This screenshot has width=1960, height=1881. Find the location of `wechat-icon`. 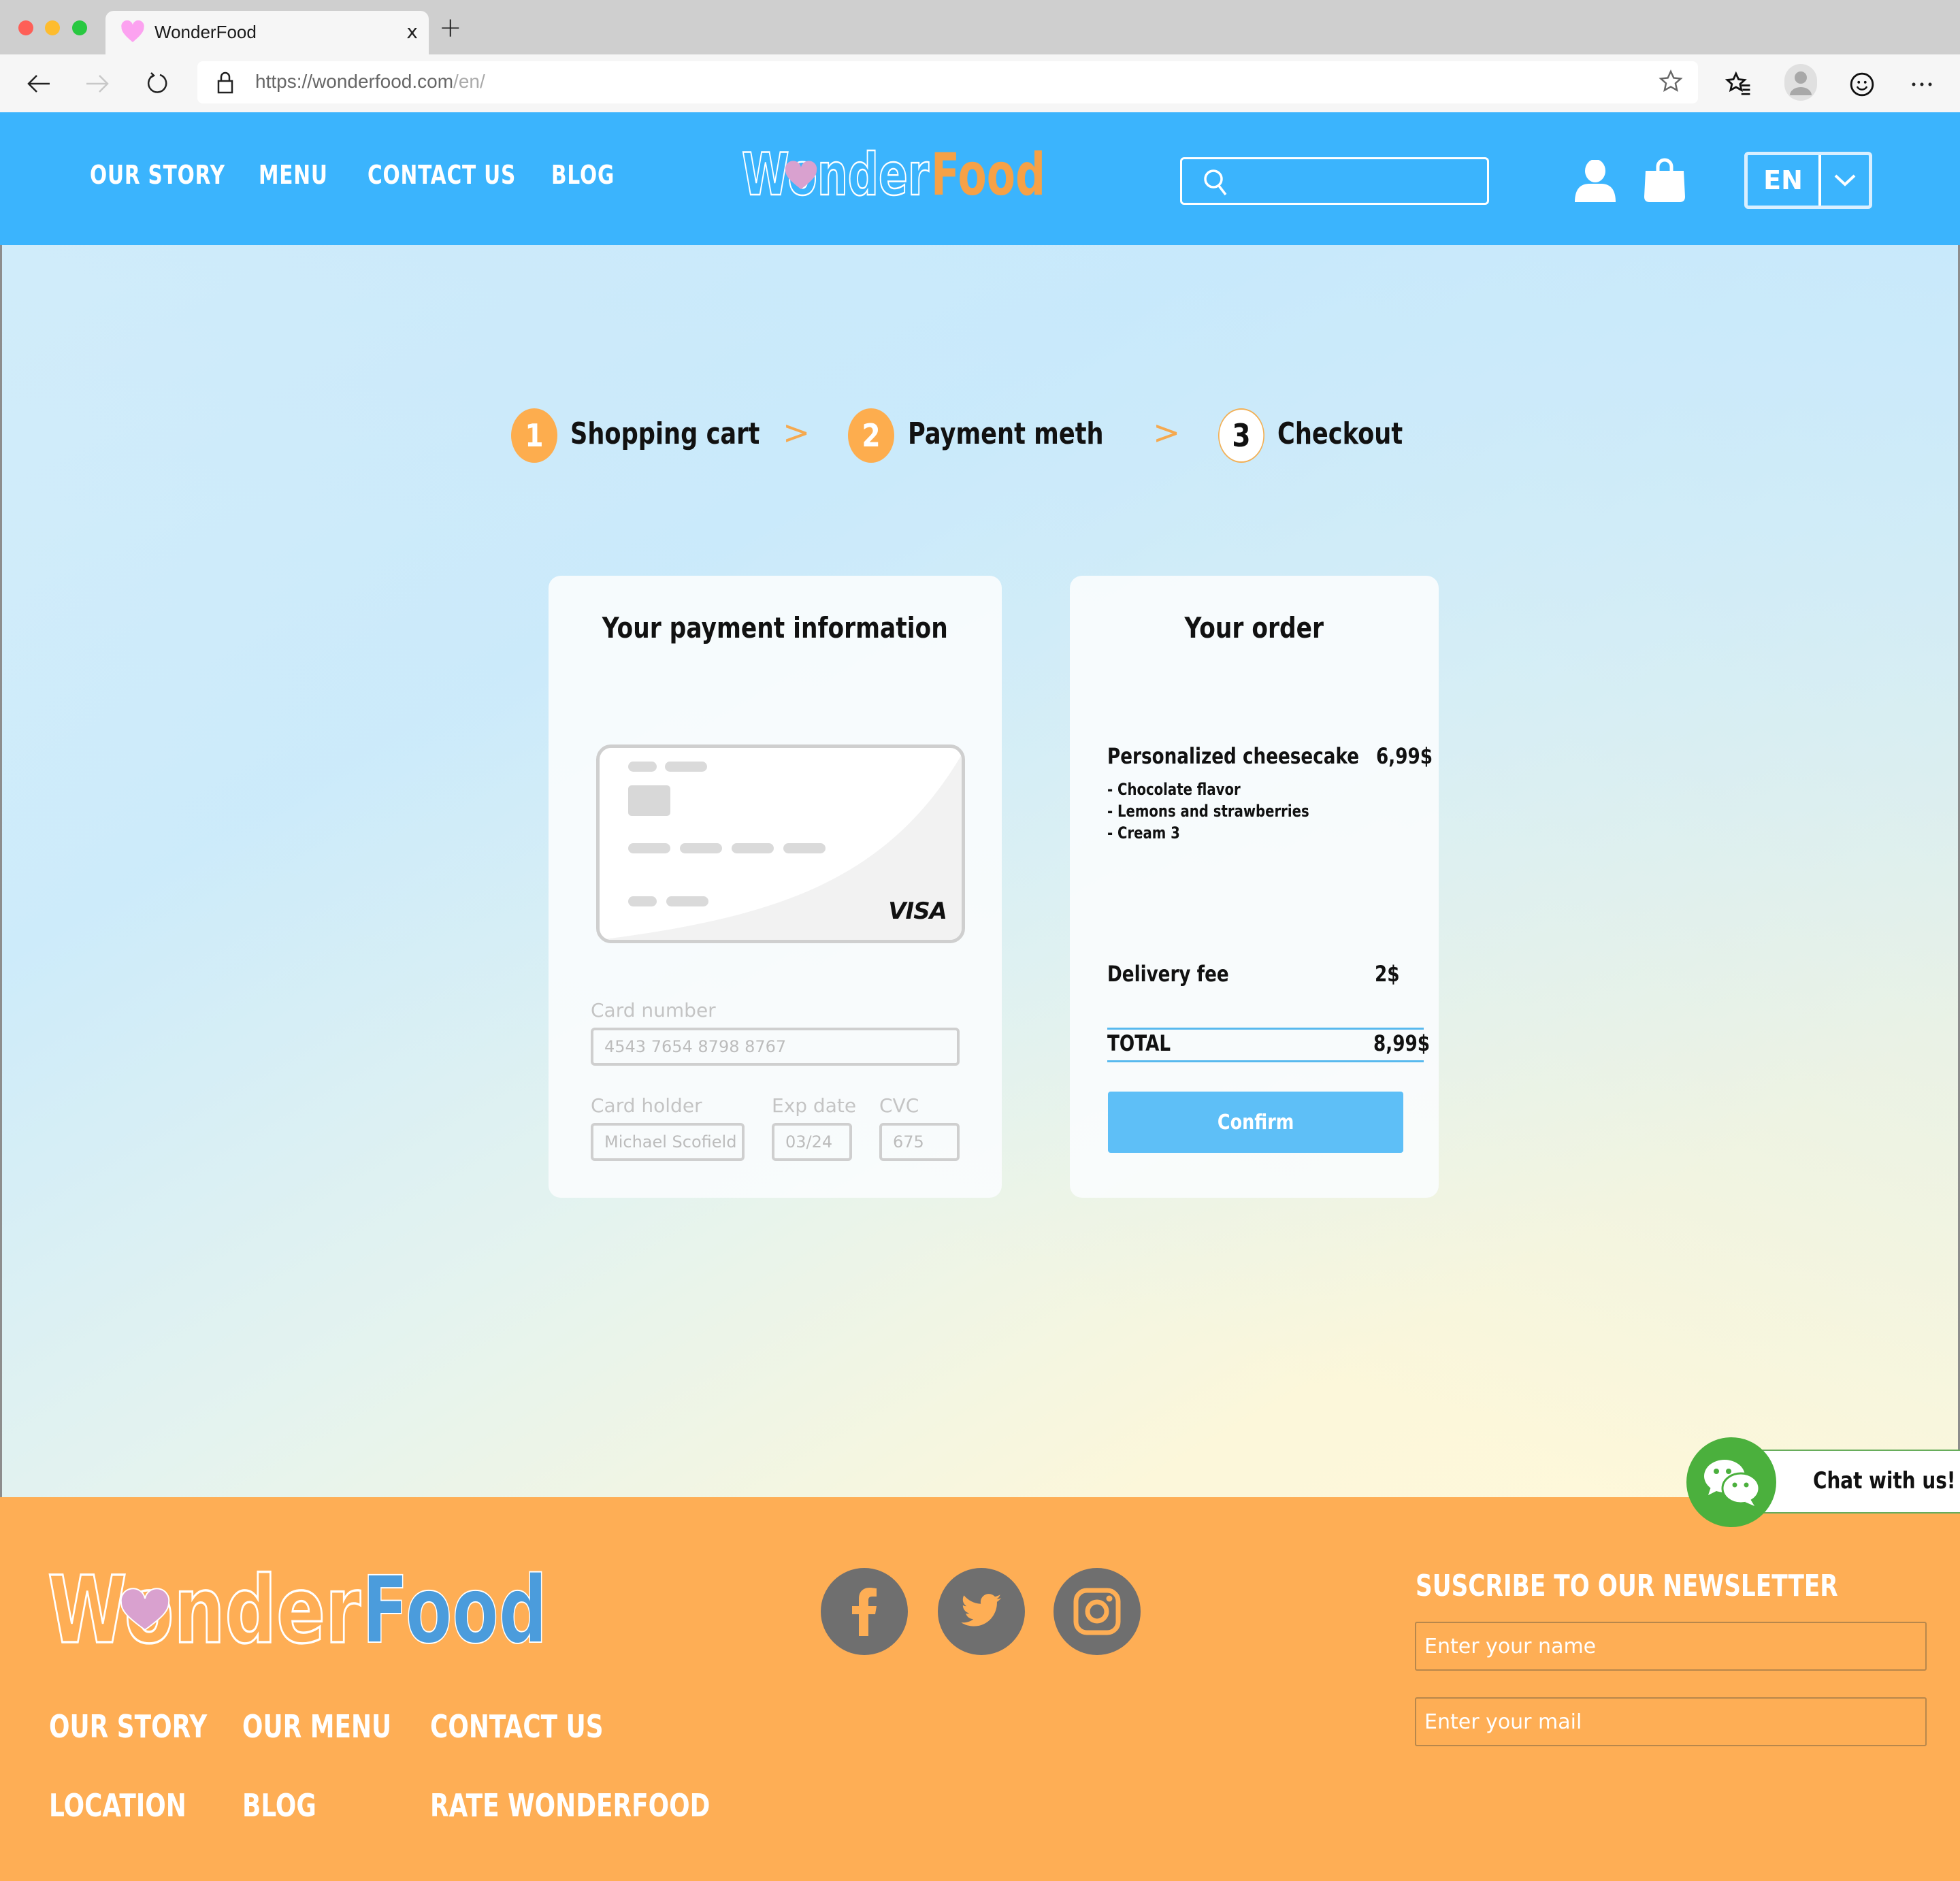

wechat-icon is located at coordinates (1732, 1483).